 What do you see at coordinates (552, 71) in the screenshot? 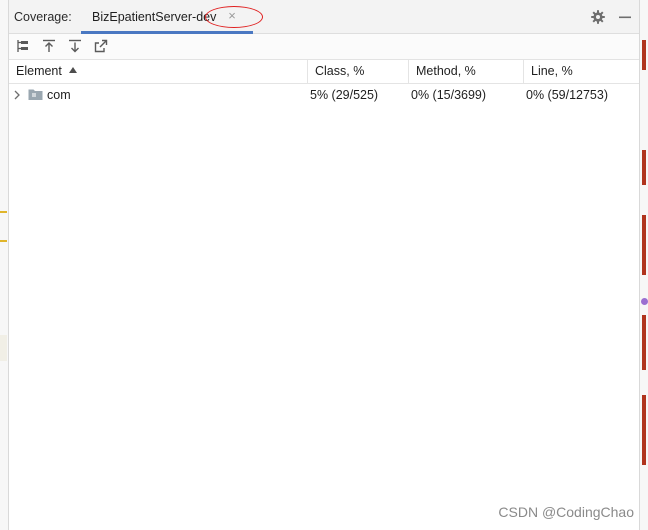
I see `column-label: Line, %` at bounding box center [552, 71].